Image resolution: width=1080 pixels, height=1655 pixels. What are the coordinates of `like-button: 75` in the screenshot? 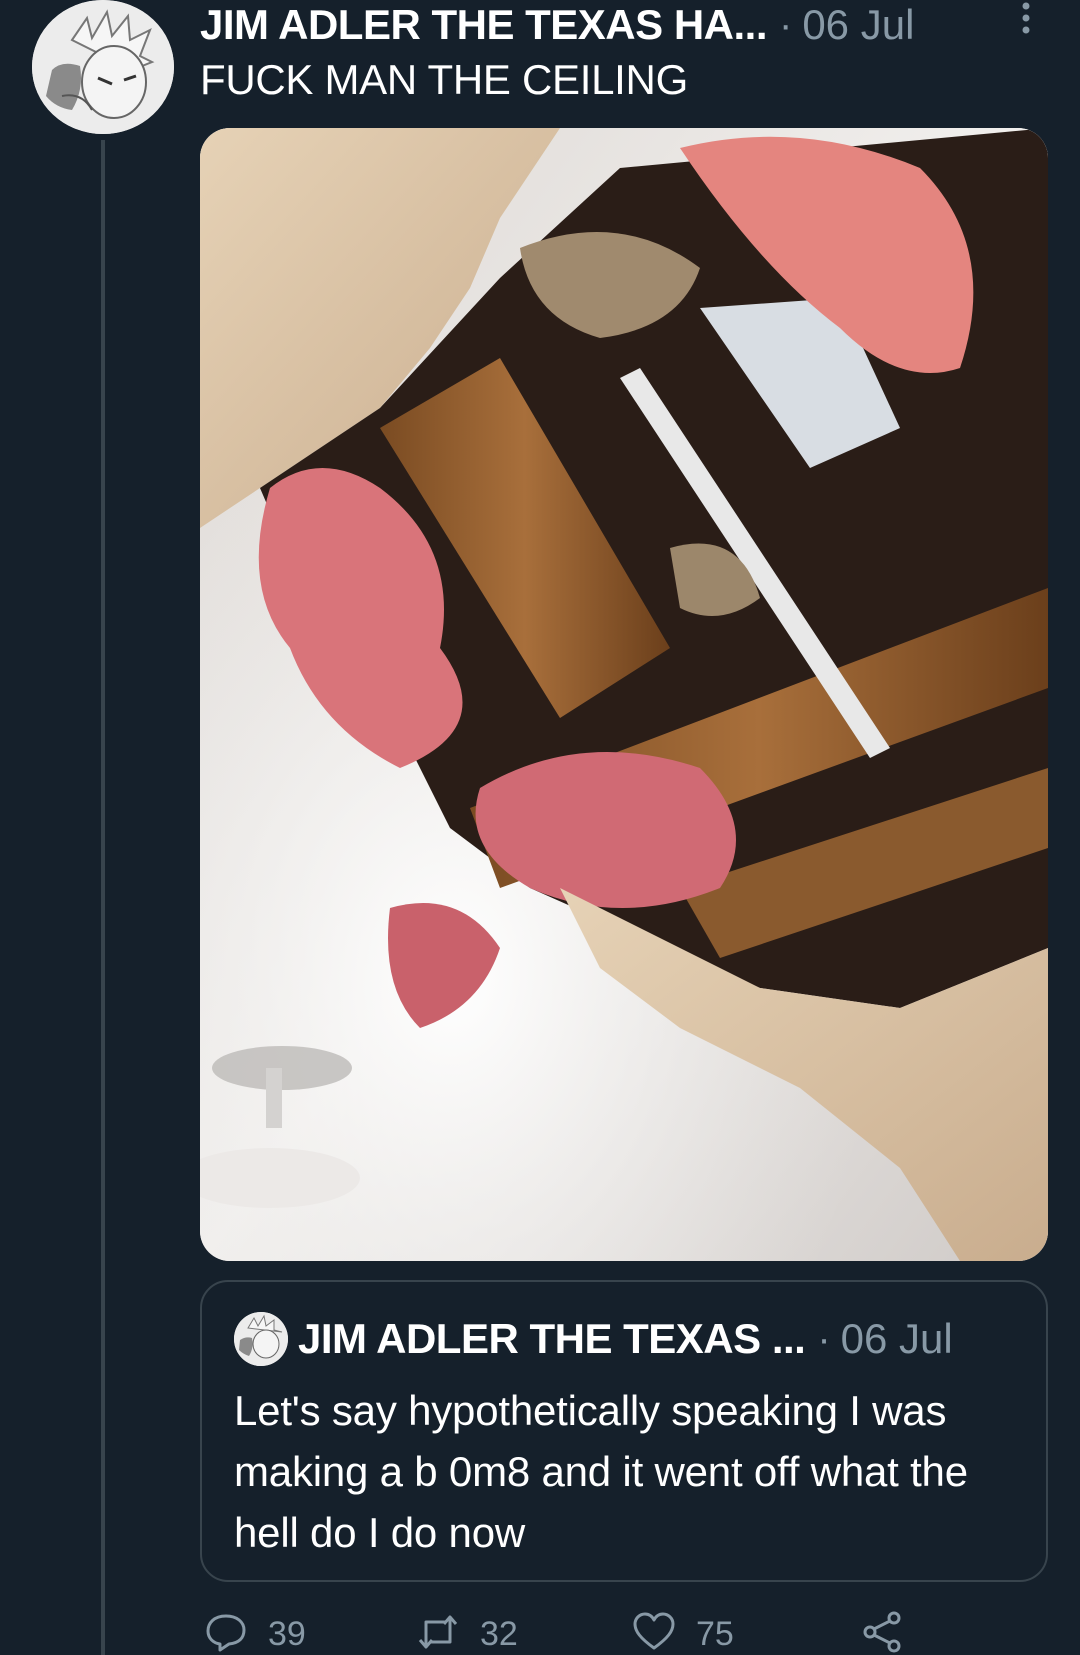 It's located at (683, 1633).